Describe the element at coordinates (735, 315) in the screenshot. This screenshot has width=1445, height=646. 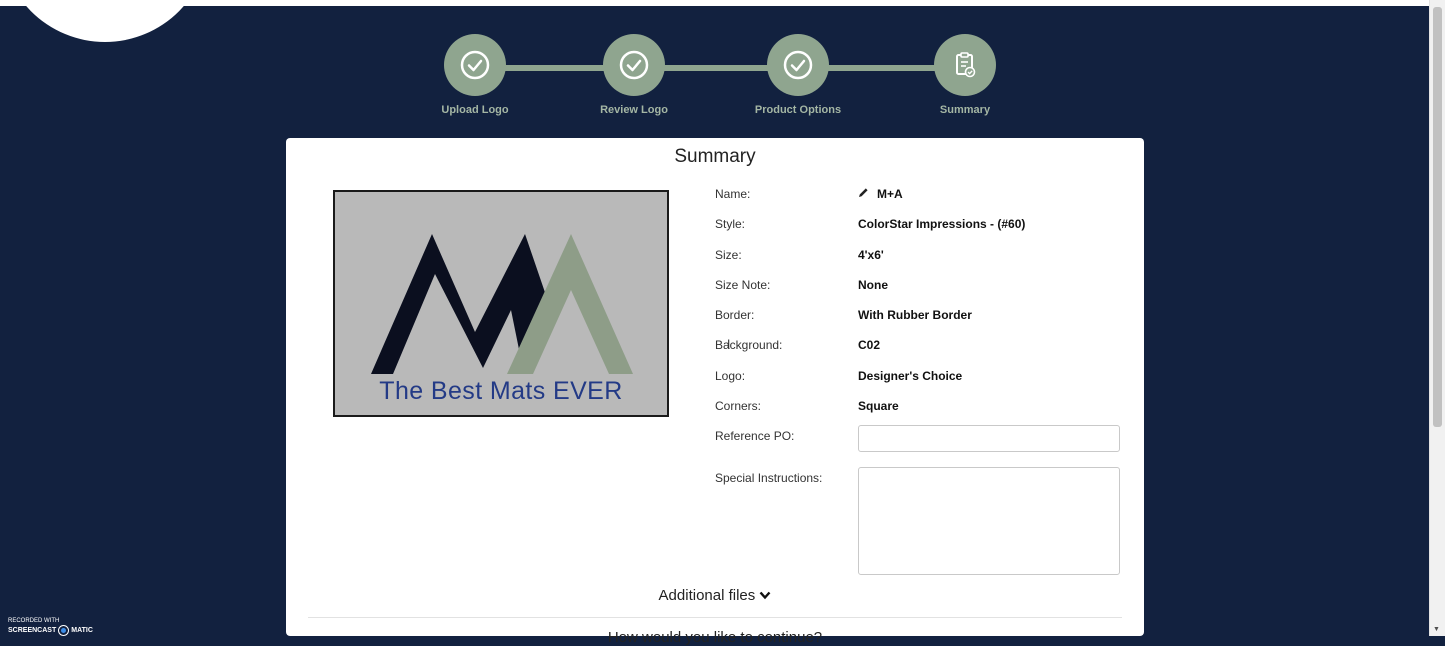
I see `field-label-border: Border:` at that location.